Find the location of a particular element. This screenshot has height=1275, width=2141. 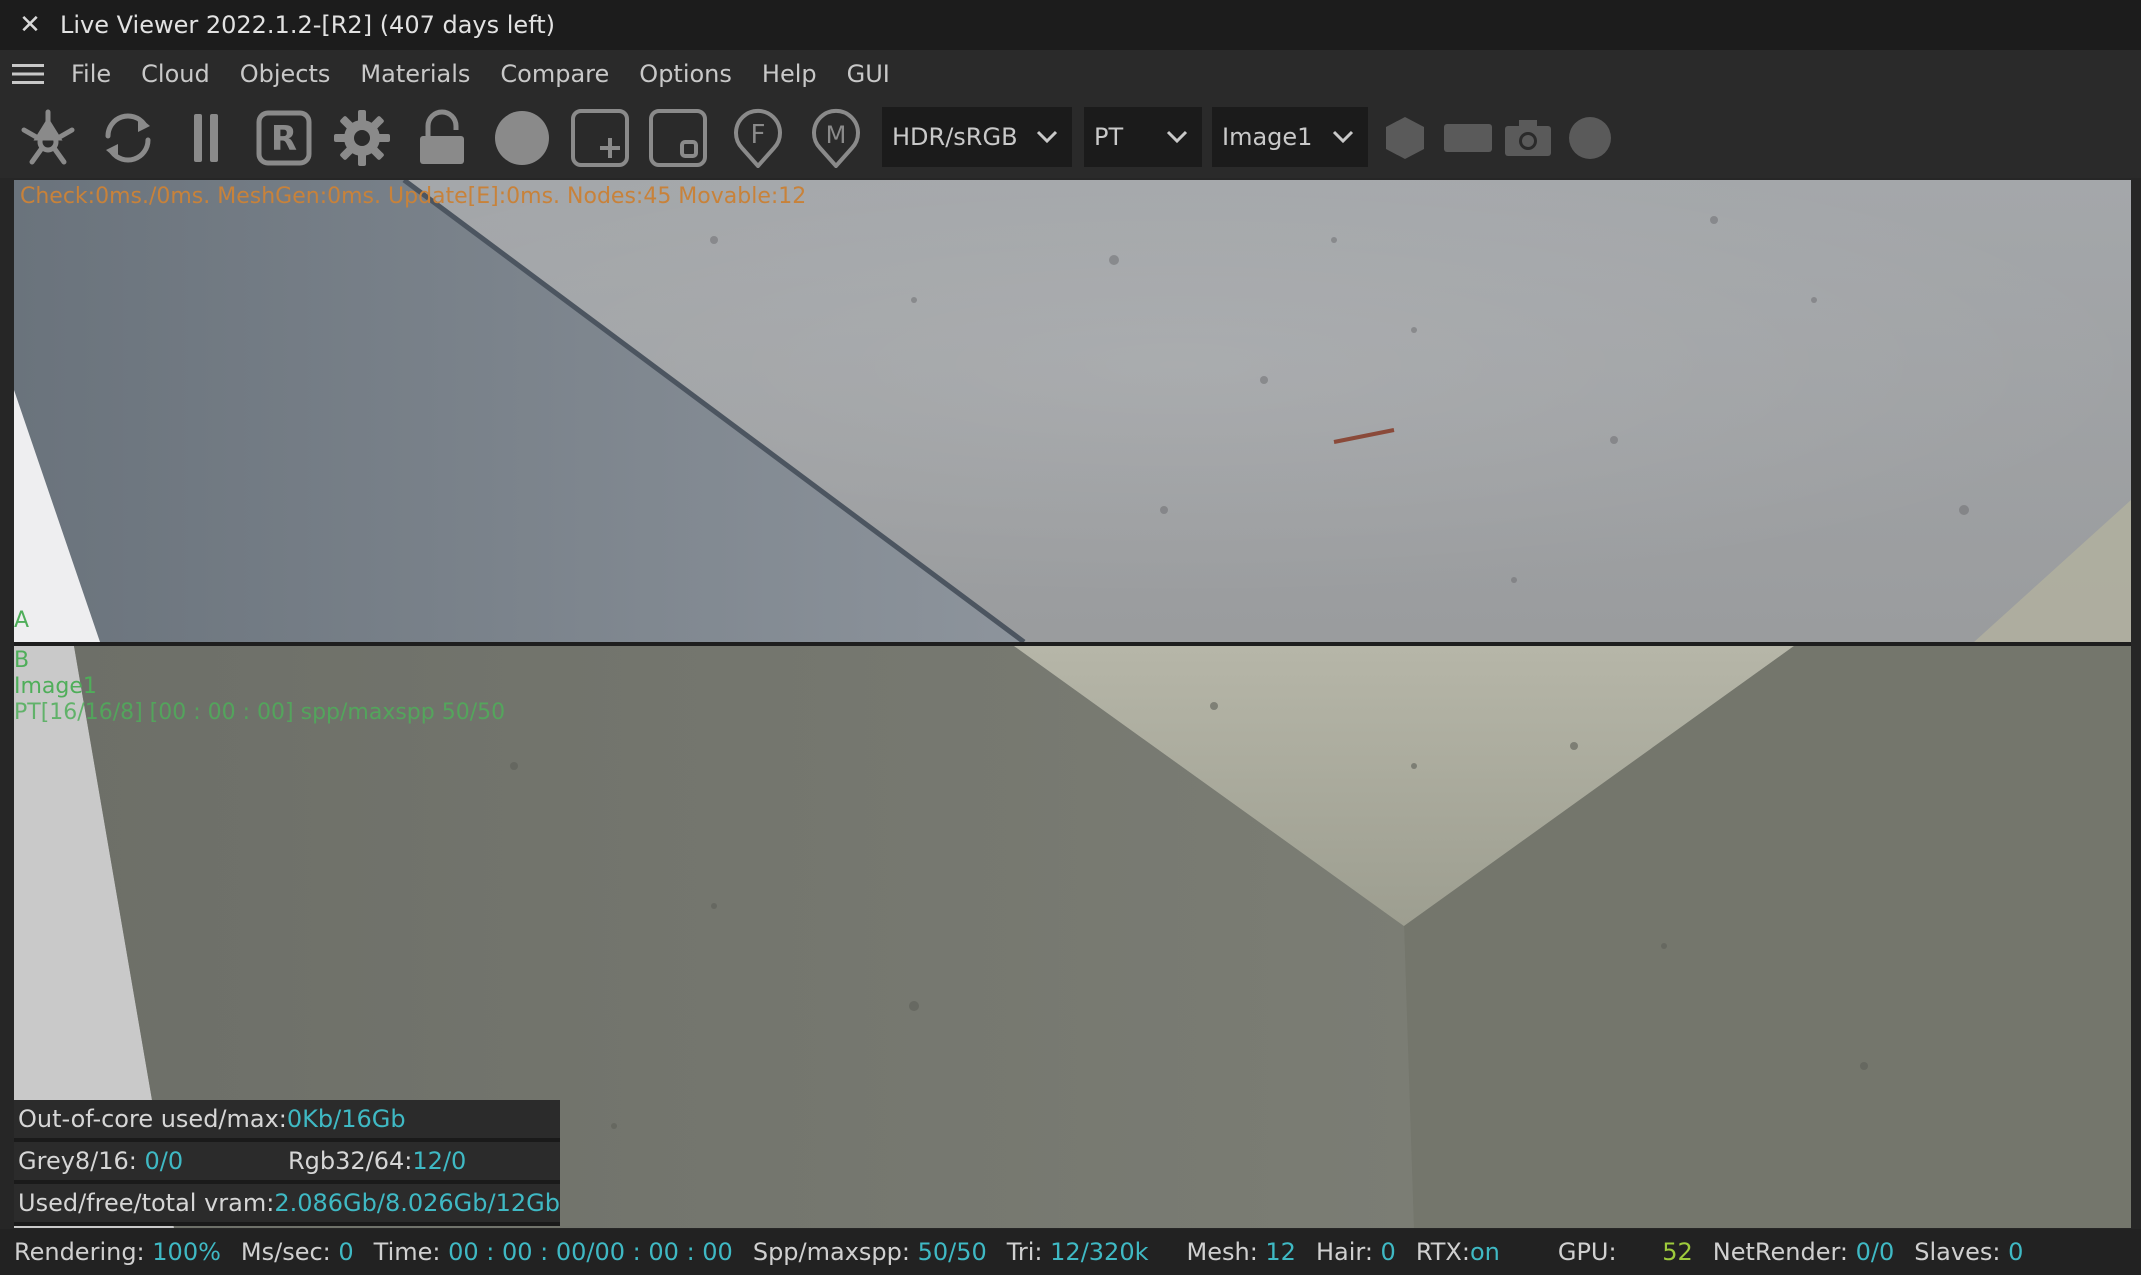

hamburger-menu-icon is located at coordinates (28, 74).